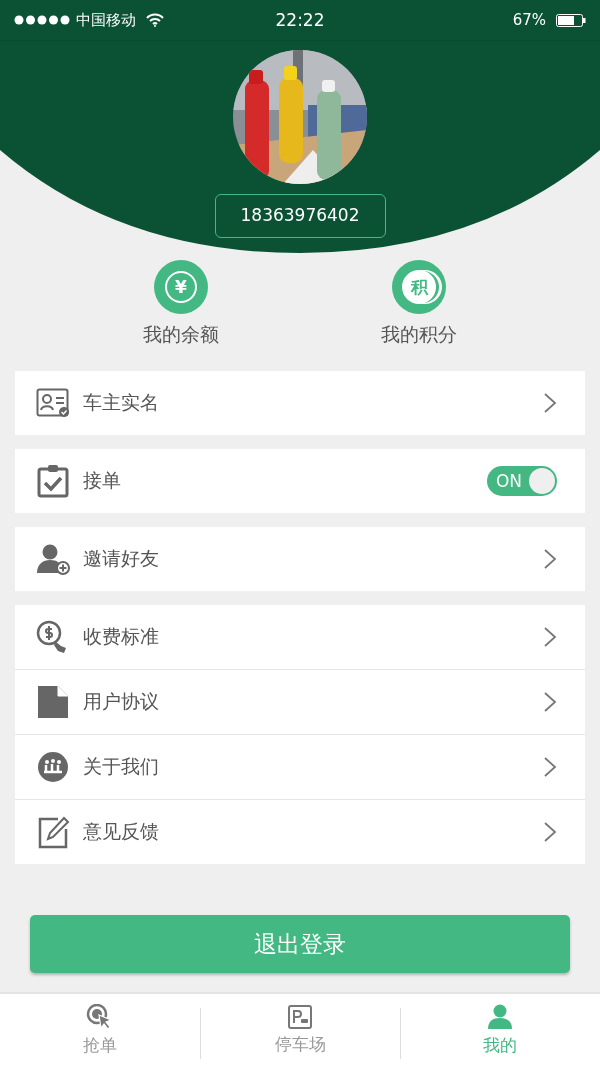  What do you see at coordinates (300, 637) in the screenshot?
I see `menu-item: 收费标准` at bounding box center [300, 637].